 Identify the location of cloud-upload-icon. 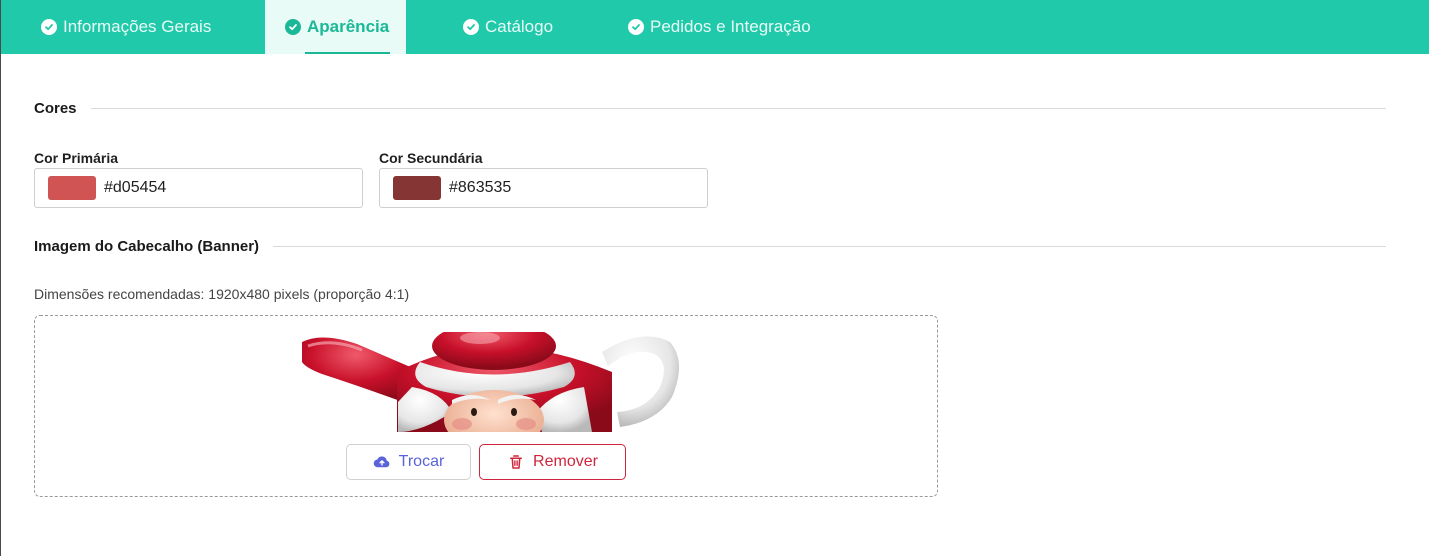
(381, 462).